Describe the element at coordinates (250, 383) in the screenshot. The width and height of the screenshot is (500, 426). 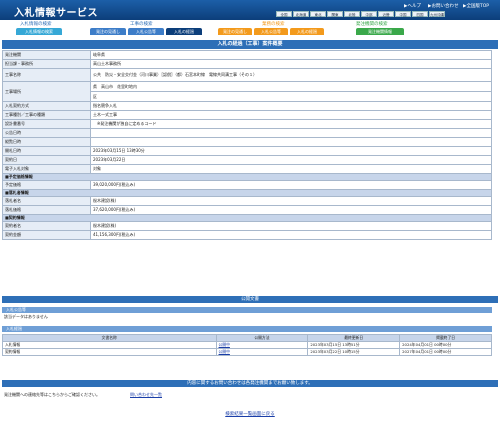
I see `inquiry-title: 内容に関するお問い合わせは各発注機関までお願い致します。` at that location.